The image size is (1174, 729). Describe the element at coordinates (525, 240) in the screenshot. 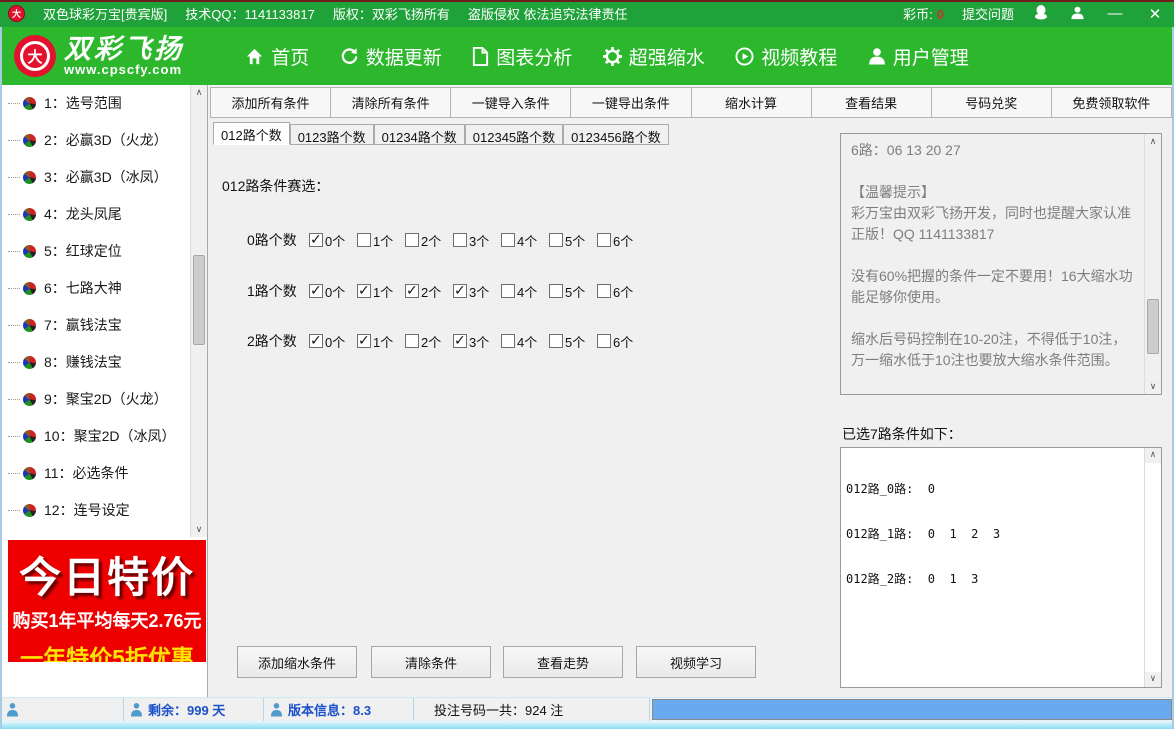

I see `checkbox-0road-4: 4个` at that location.